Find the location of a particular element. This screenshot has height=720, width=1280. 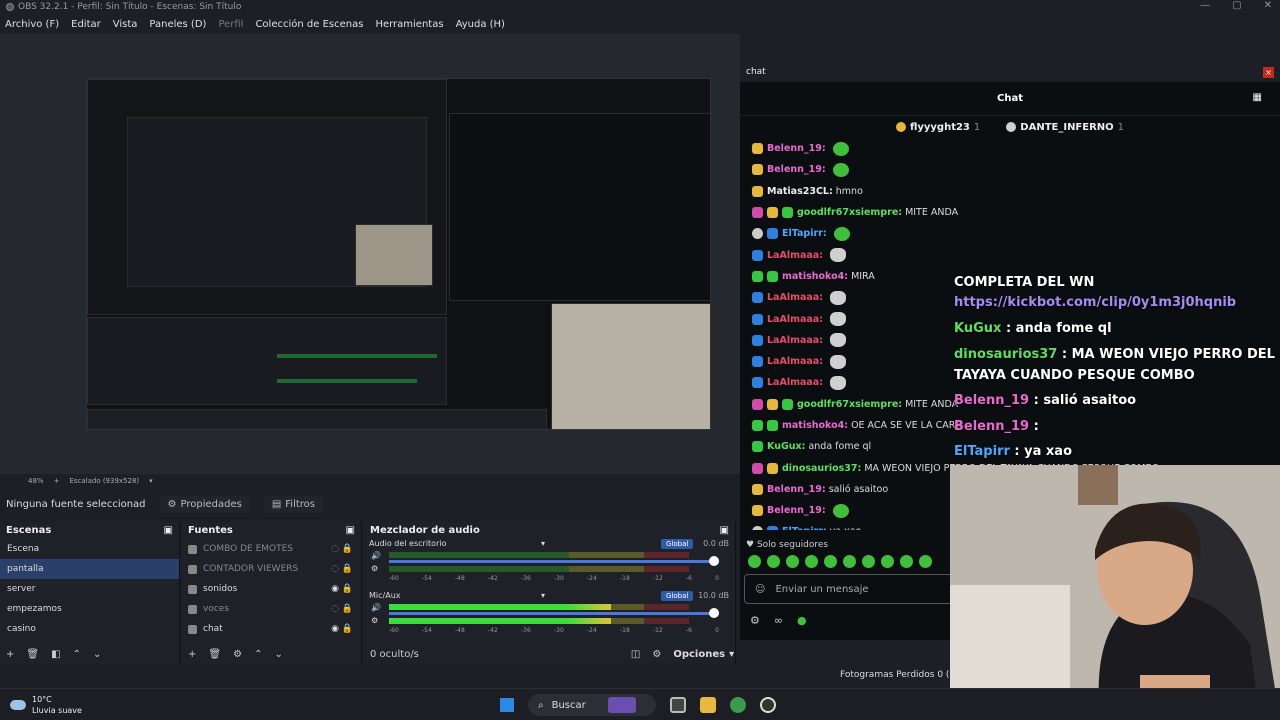

global-badge: Global is located at coordinates (677, 596).